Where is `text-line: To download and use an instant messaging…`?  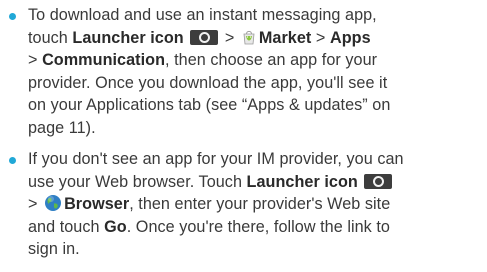
text-line: To download and use an instant messaging… is located at coordinates (257, 15).